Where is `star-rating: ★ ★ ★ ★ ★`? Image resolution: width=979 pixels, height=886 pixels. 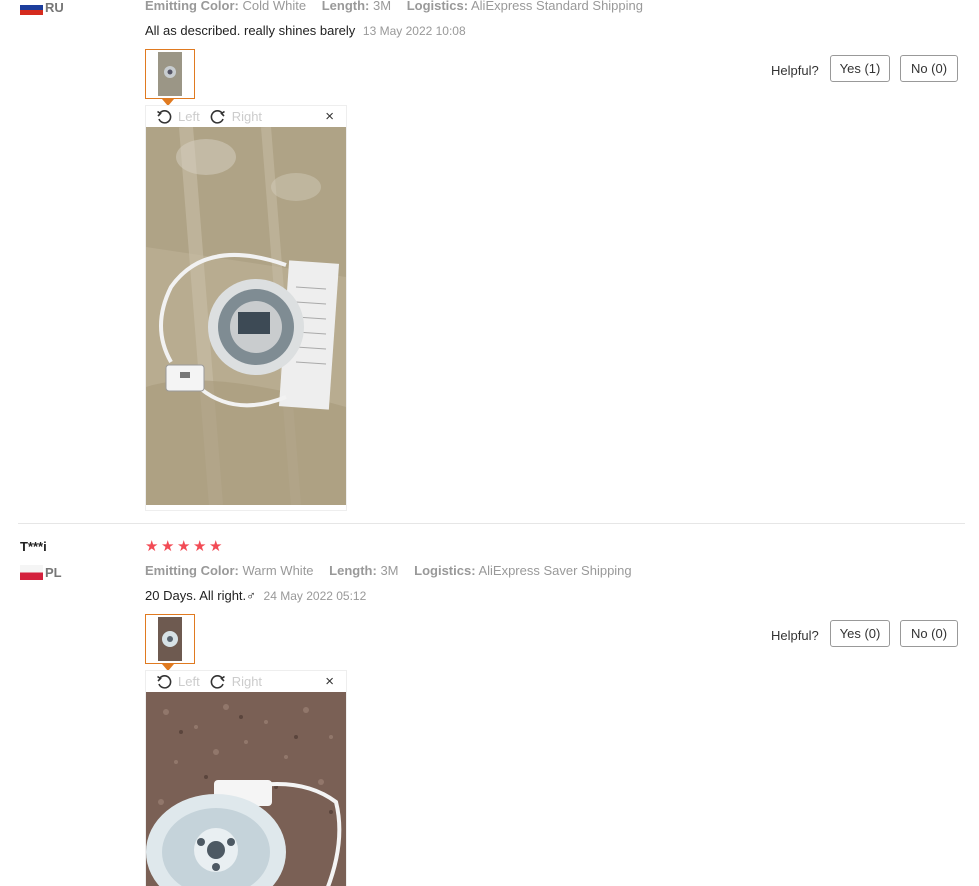
star-rating: ★ ★ ★ ★ ★ is located at coordinates (184, 546).